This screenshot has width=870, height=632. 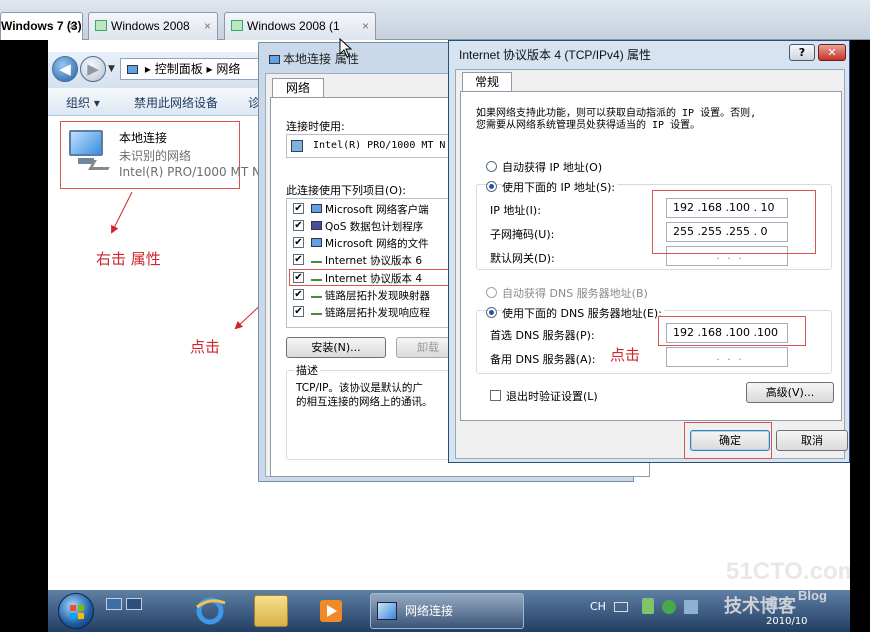 I want to click on dns-highlight-box, so click(x=732, y=331).